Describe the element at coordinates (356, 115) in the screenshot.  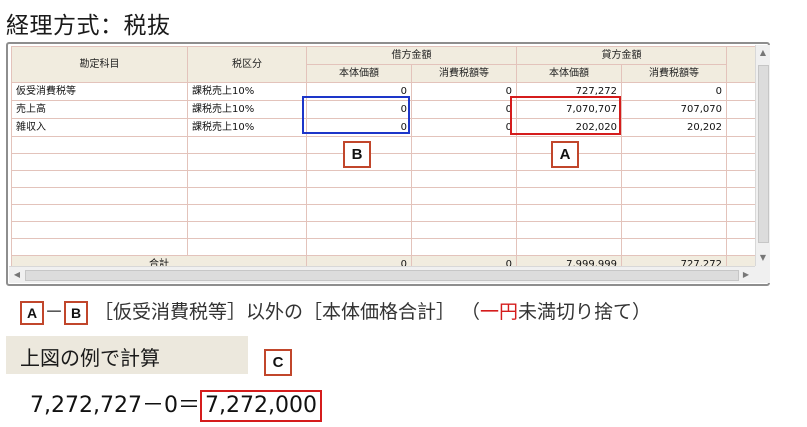
I see `highlight-box-b` at that location.